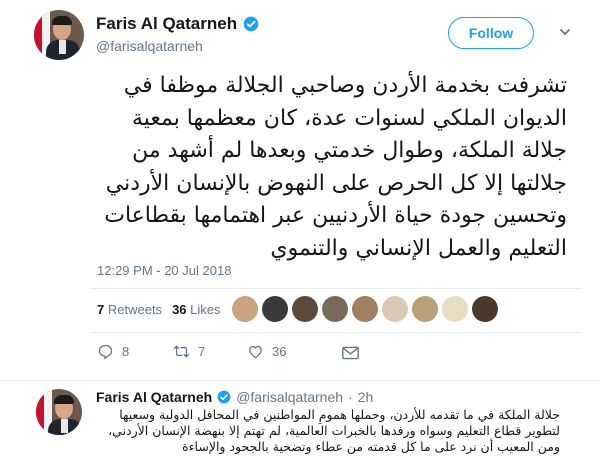 Image resolution: width=600 pixels, height=472 pixels. I want to click on retweets-label: Retweets, so click(135, 309).